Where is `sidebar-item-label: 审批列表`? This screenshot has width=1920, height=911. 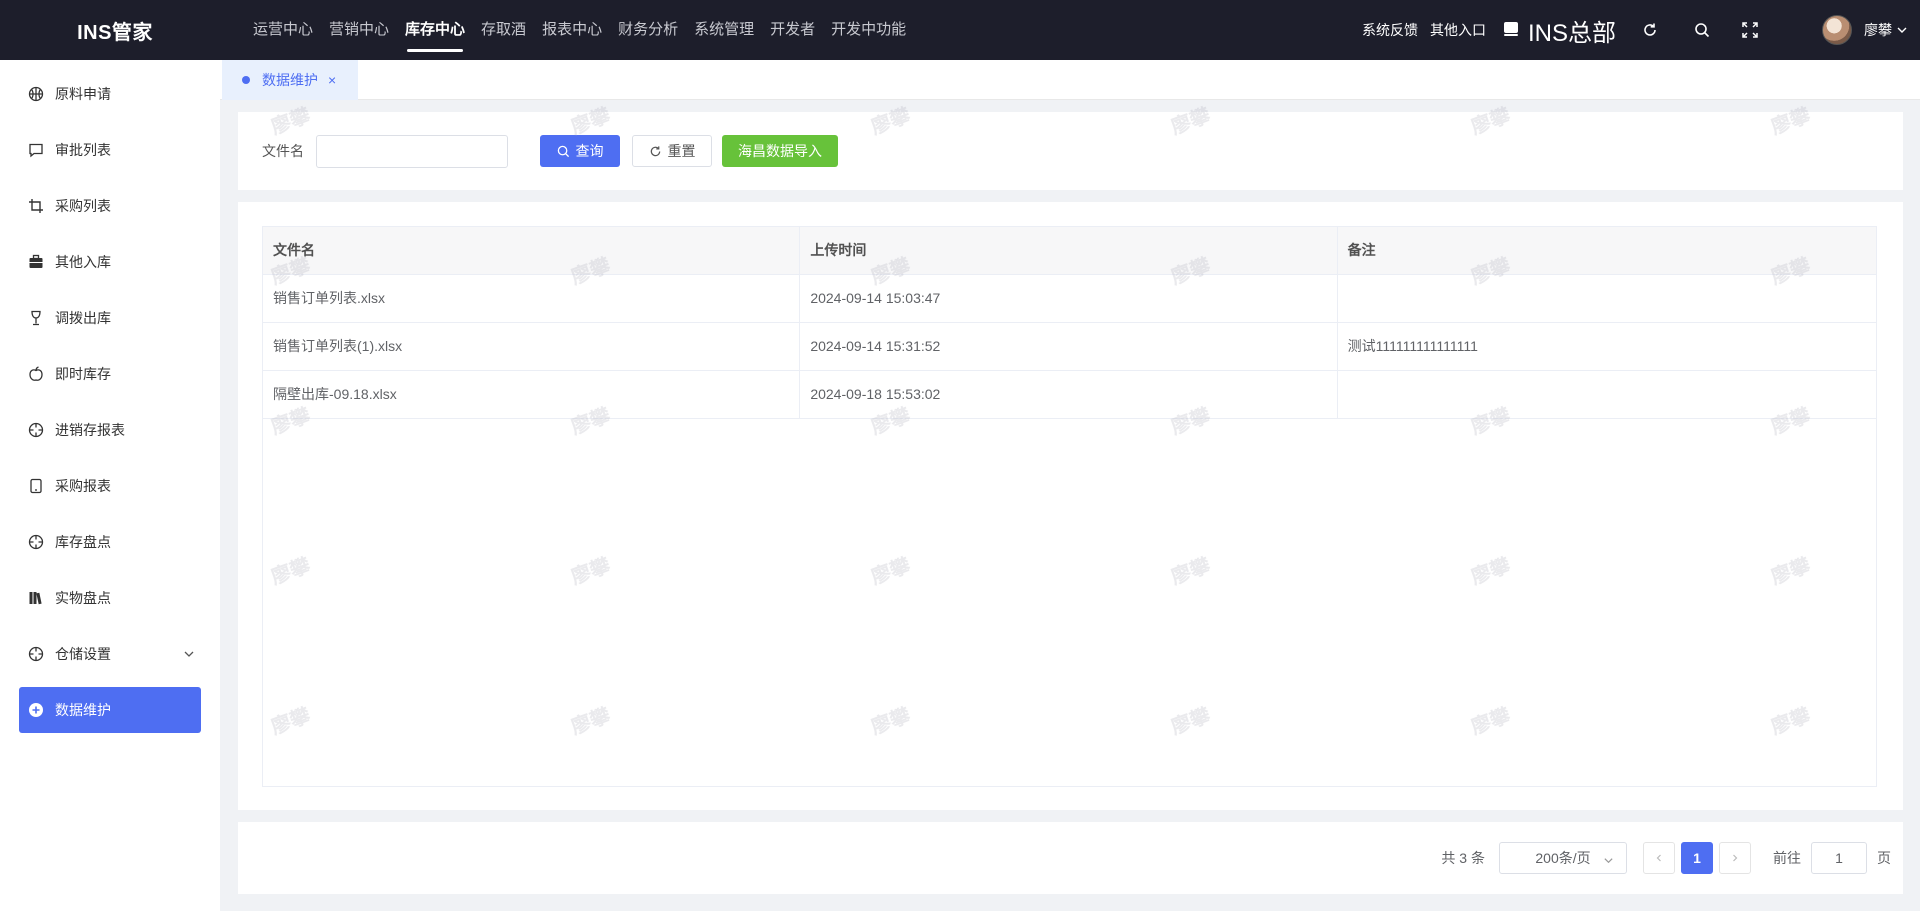 sidebar-item-label: 审批列表 is located at coordinates (83, 150).